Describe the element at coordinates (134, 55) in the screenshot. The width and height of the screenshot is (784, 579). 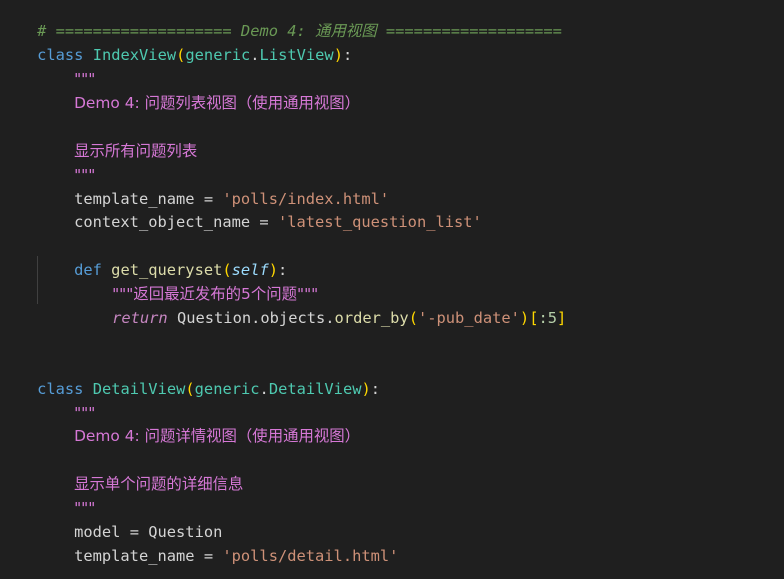
I see `class-name: IndexView` at that location.